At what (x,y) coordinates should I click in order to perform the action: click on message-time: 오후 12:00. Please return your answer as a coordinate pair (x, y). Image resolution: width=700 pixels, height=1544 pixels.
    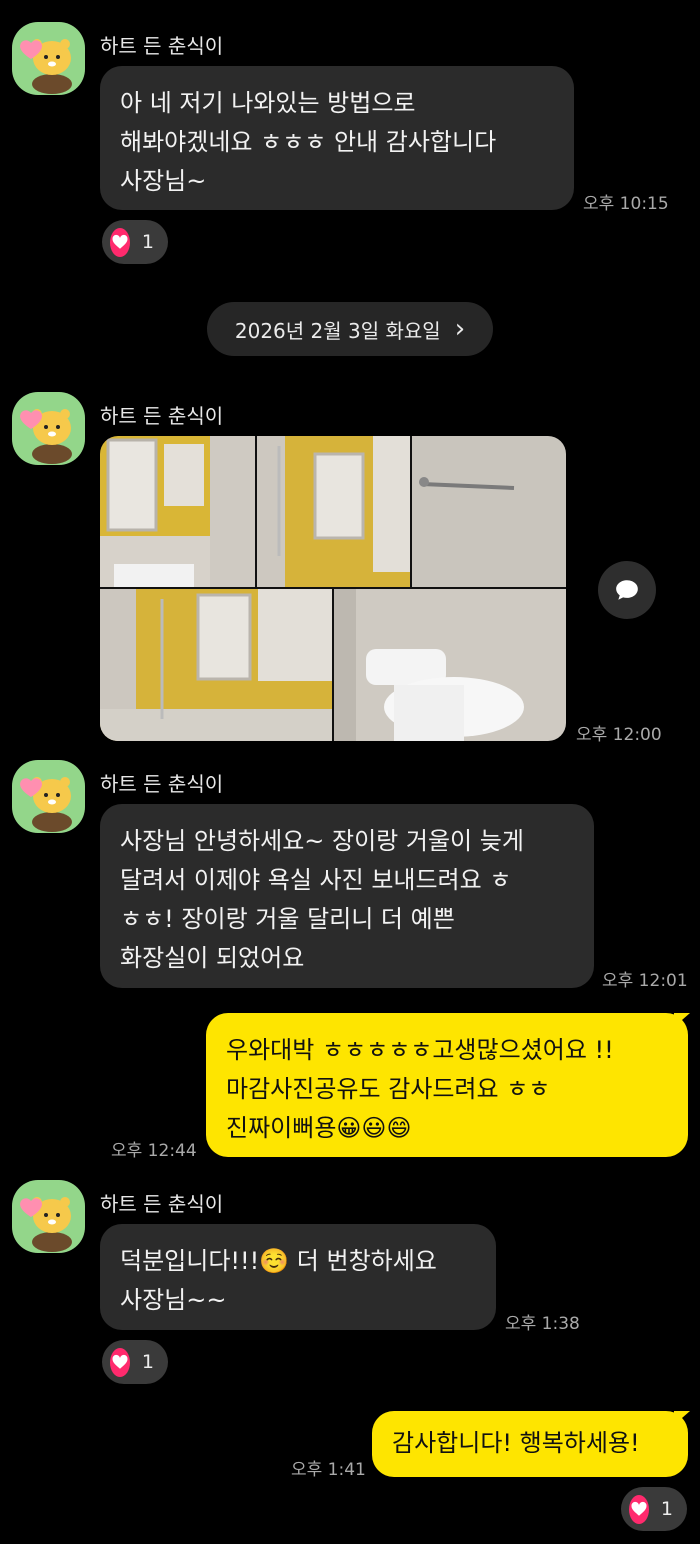
    Looking at the image, I should click on (619, 735).